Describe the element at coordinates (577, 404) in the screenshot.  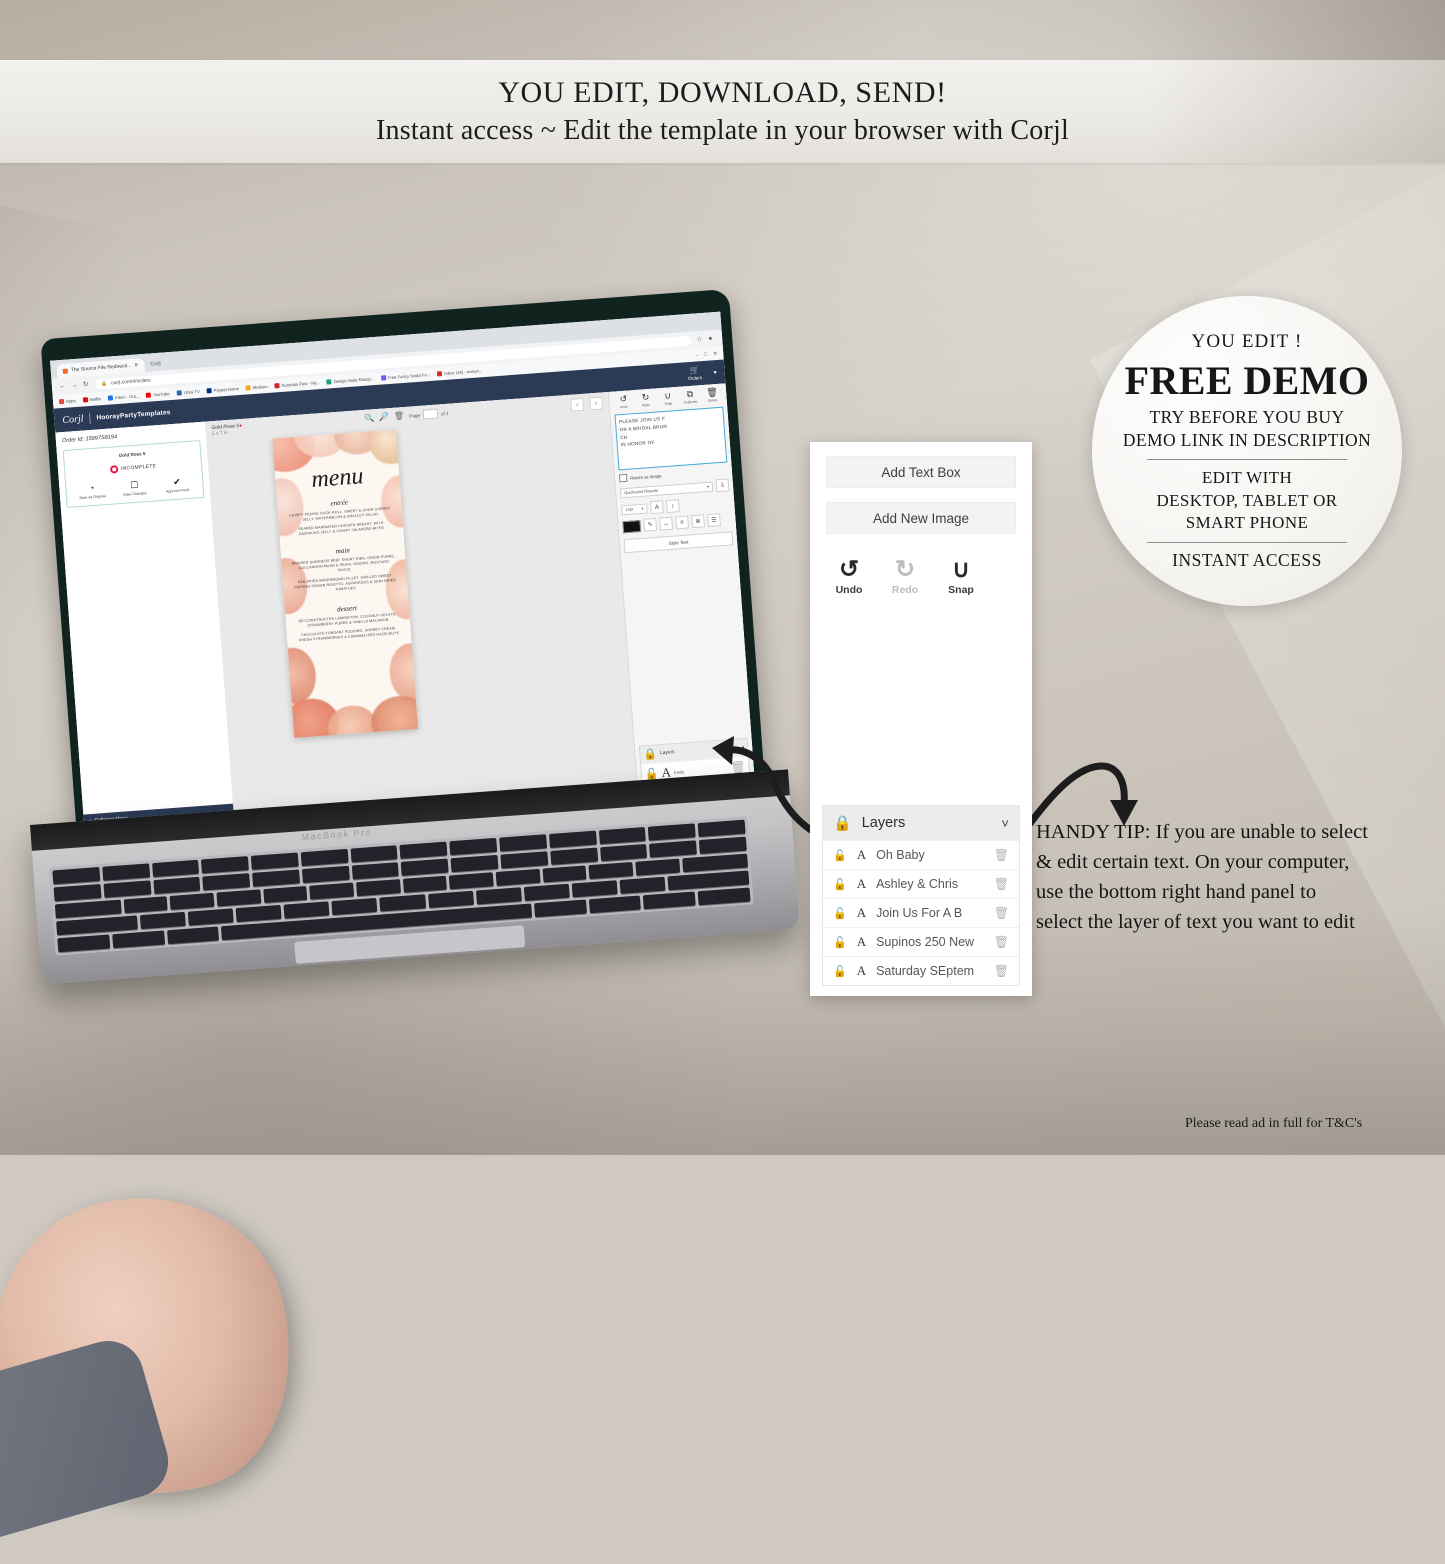
I see `prev-page-button: ‹` at that location.